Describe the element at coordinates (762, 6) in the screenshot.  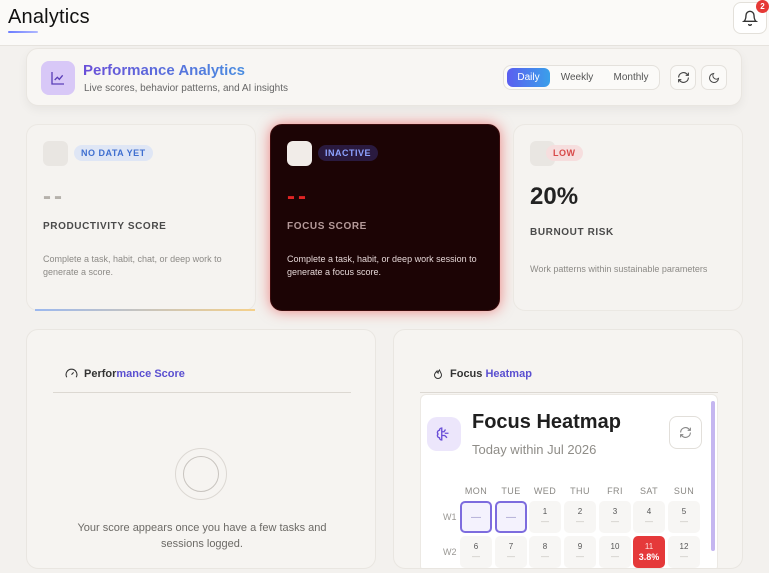
I see `notification-badge: 2` at that location.